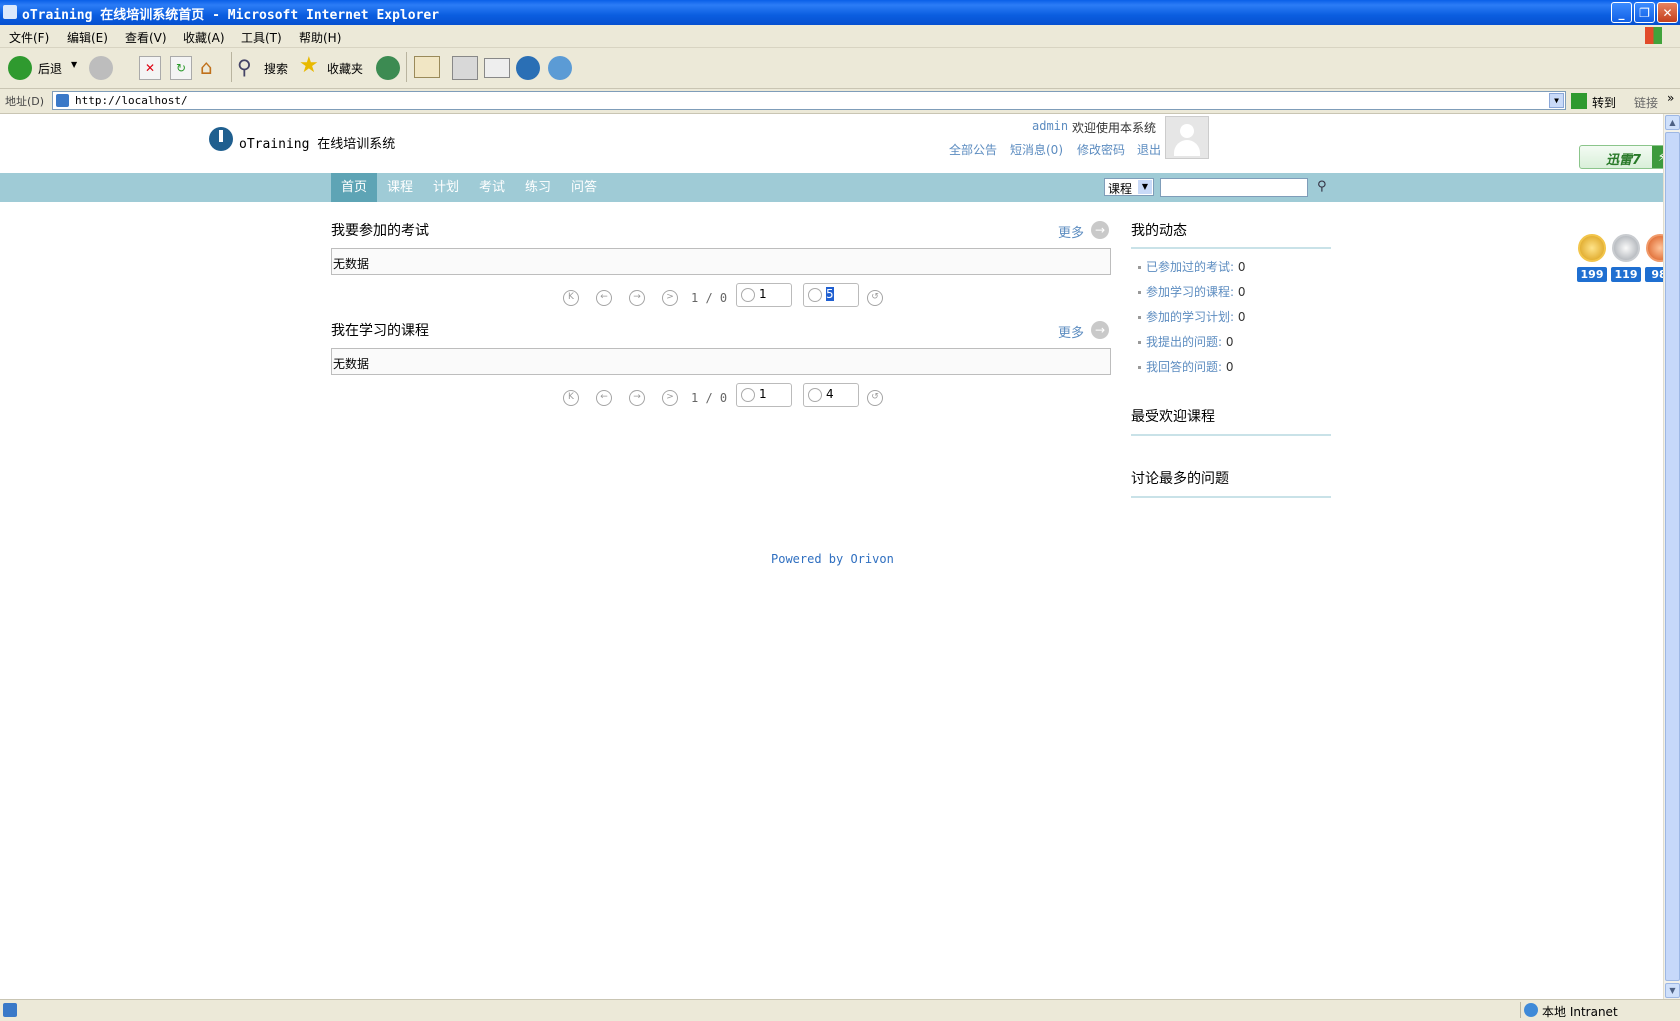 The image size is (1680, 1021). What do you see at coordinates (1624, 160) in the screenshot?
I see `xunlei-label: 迅雷7` at bounding box center [1624, 160].